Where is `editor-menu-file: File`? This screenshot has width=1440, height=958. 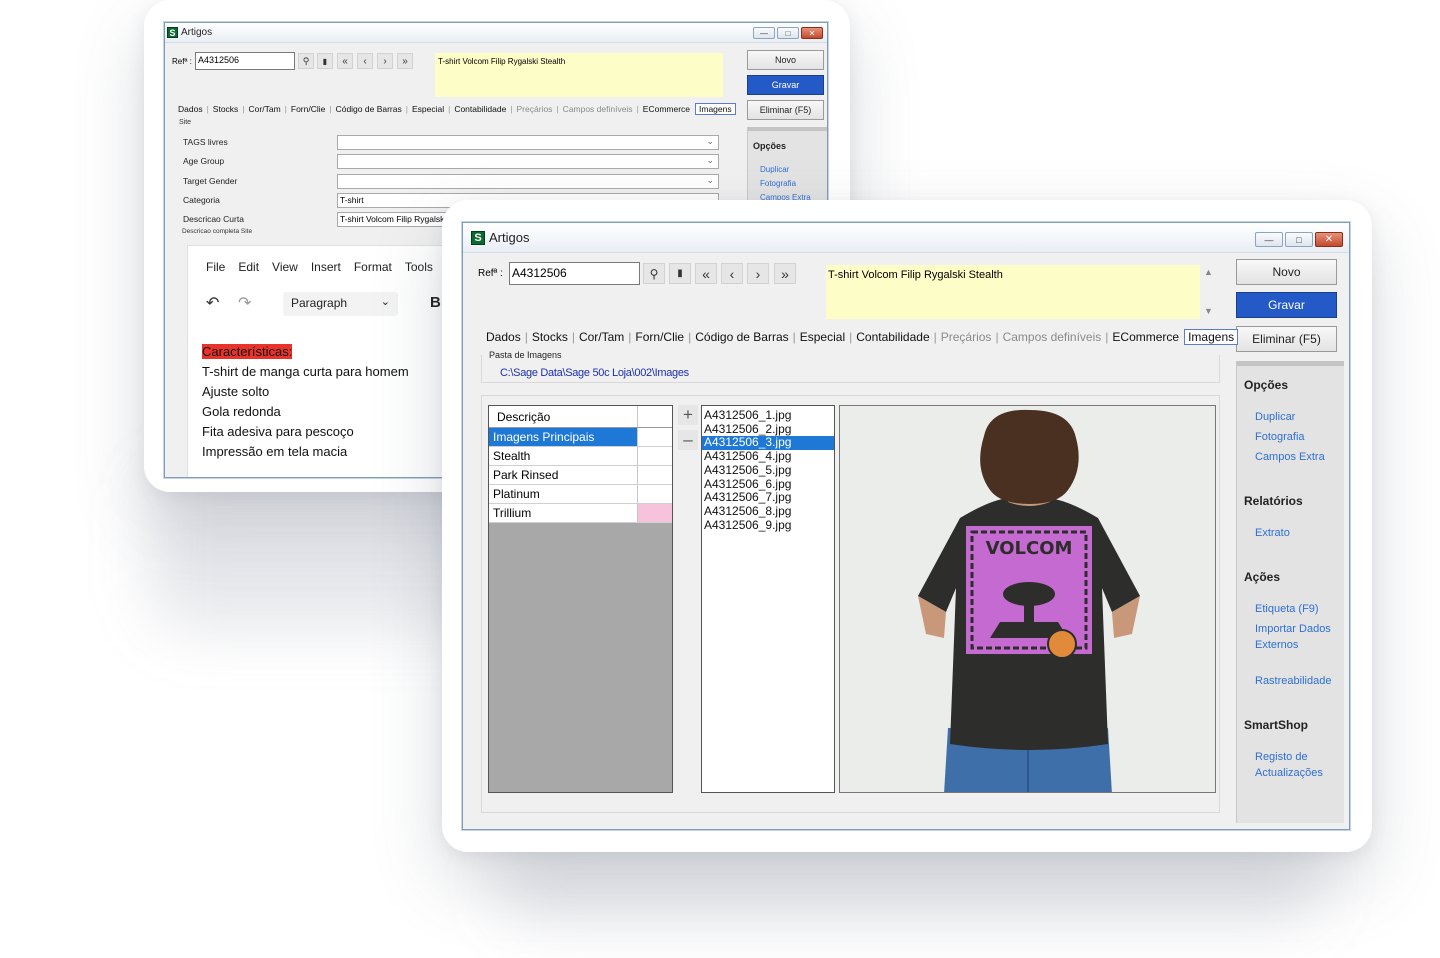 editor-menu-file: File is located at coordinates (215, 267).